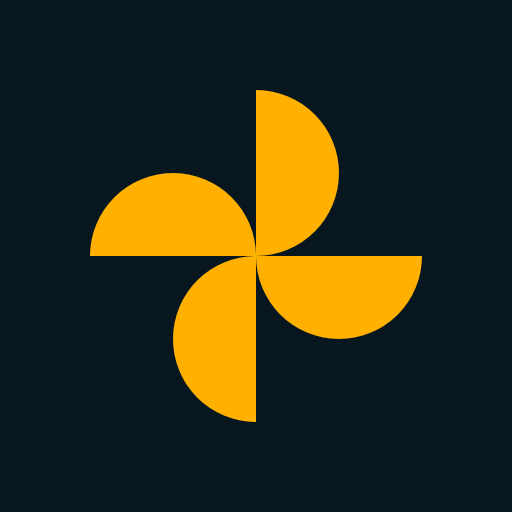  I want to click on pinwheel-petal-top, so click(297, 173).